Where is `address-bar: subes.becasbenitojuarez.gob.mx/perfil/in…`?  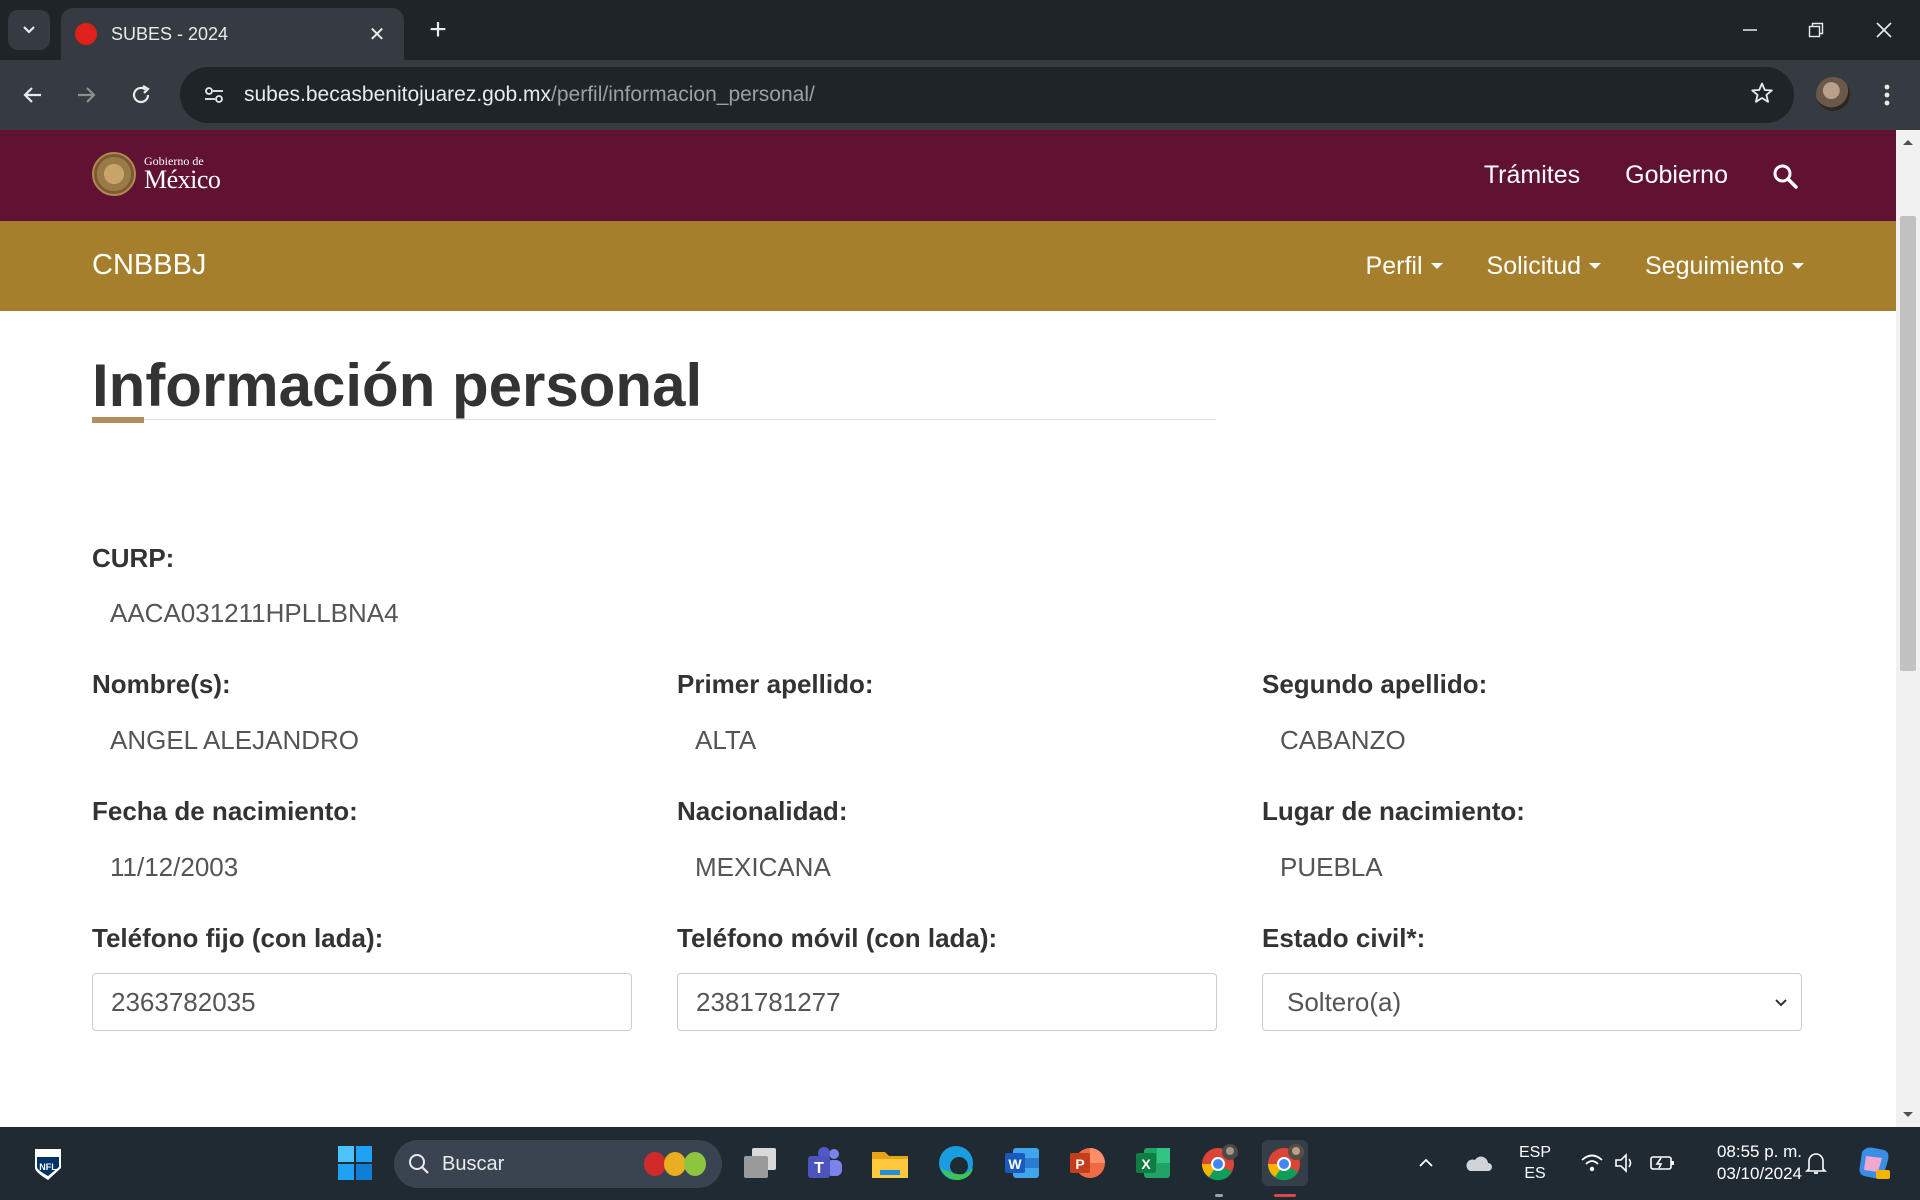
address-bar: subes.becasbenitojuarez.gob.mx/perfil/in… is located at coordinates (987, 95).